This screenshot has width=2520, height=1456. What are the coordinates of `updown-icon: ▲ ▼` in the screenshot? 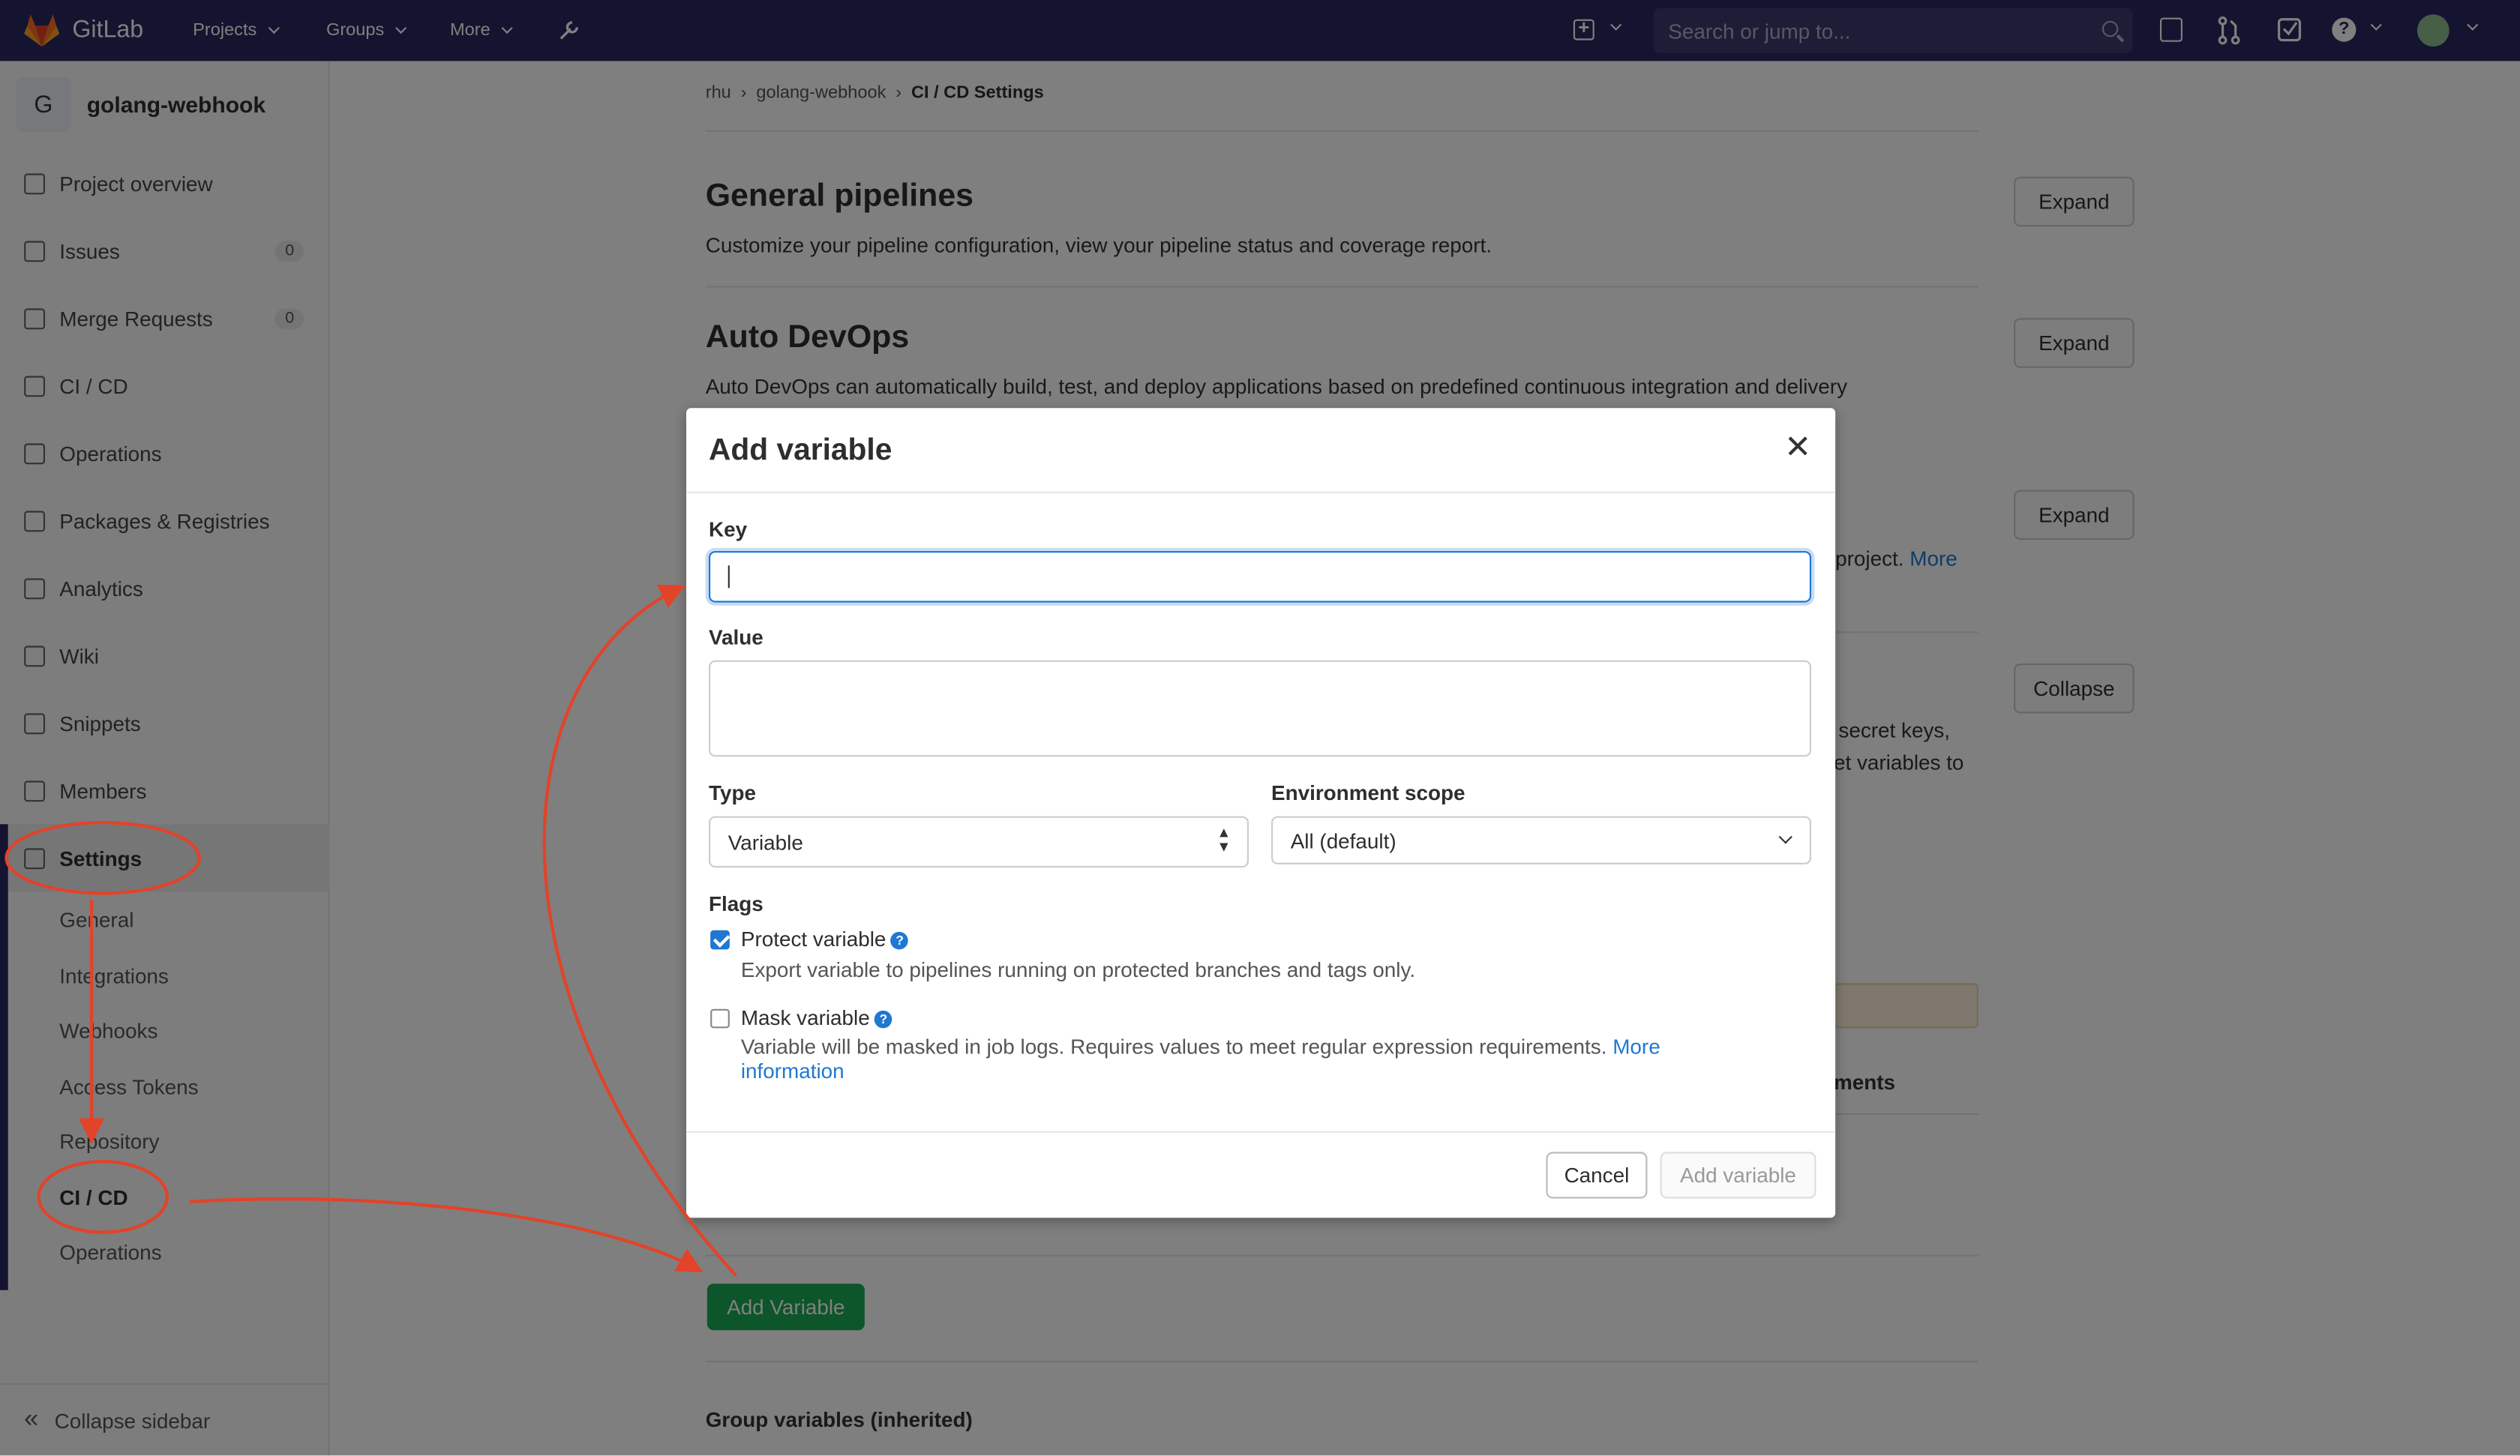 It's located at (1224, 839).